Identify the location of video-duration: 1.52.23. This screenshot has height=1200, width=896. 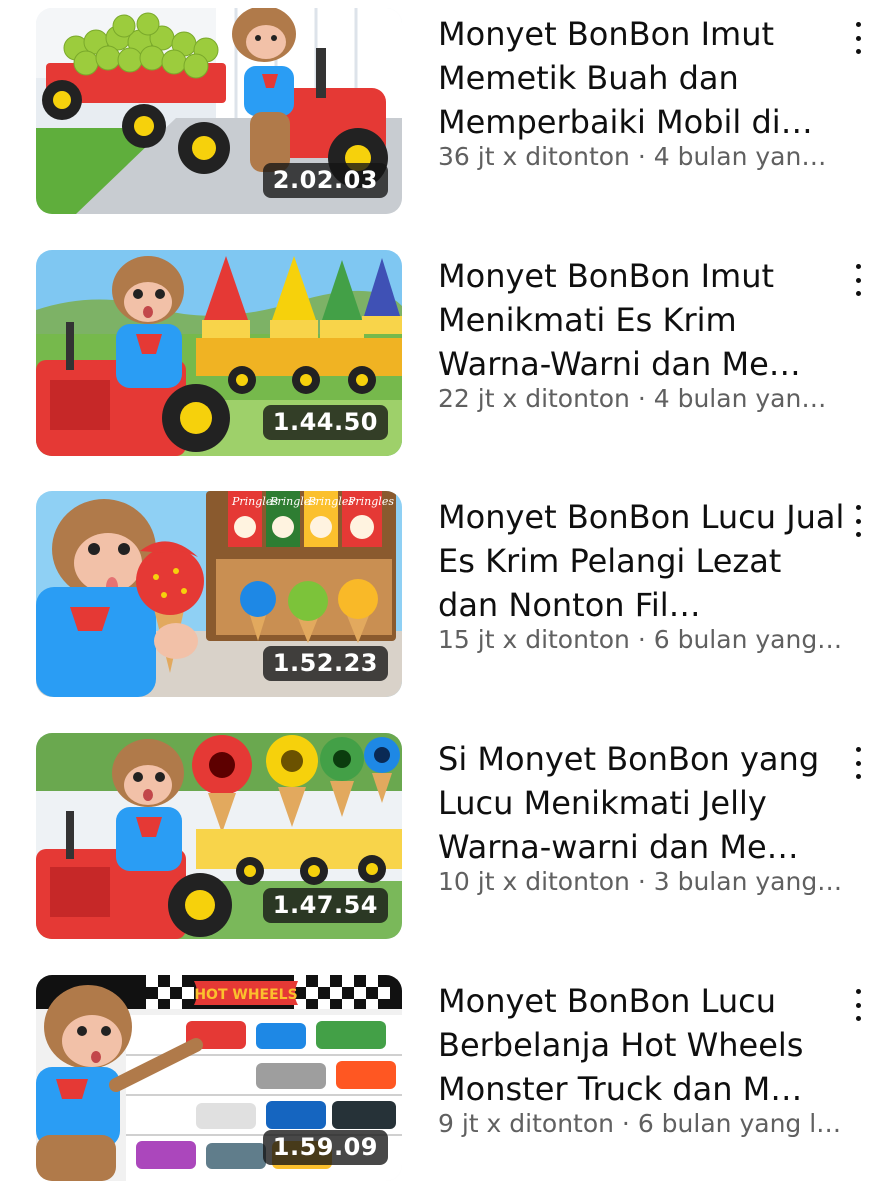
(325, 663).